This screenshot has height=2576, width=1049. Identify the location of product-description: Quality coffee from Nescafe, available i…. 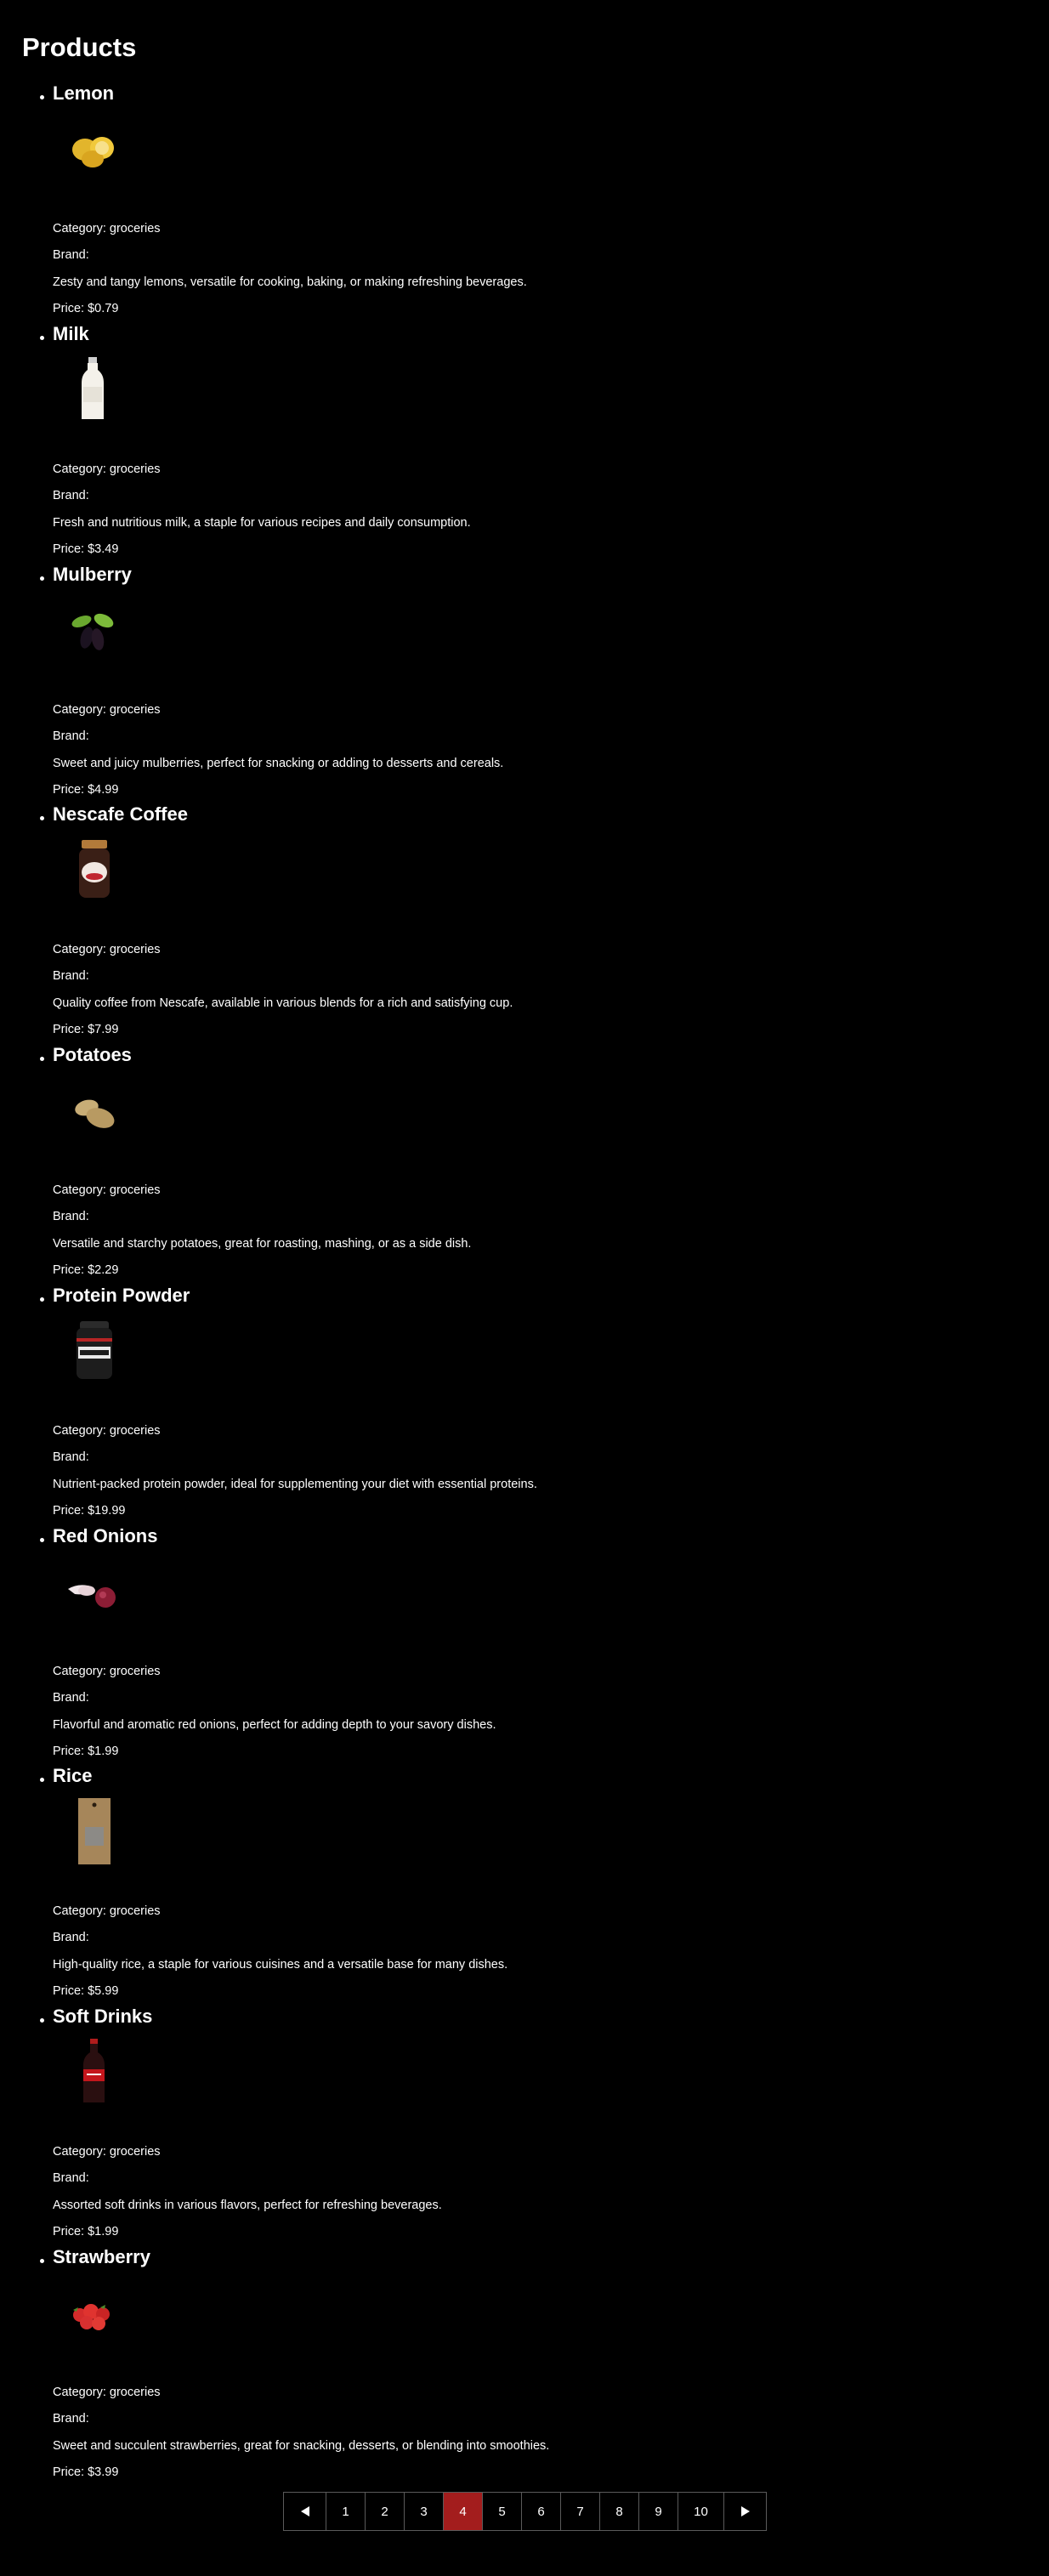
(283, 1003).